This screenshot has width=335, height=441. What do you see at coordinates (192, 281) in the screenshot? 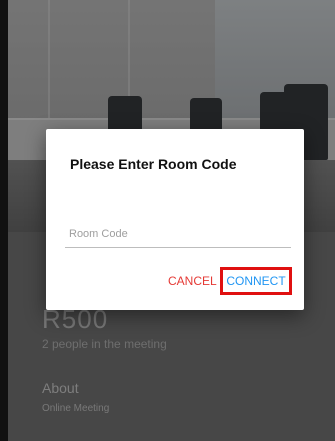
I see `cancel-button: CANCEL` at bounding box center [192, 281].